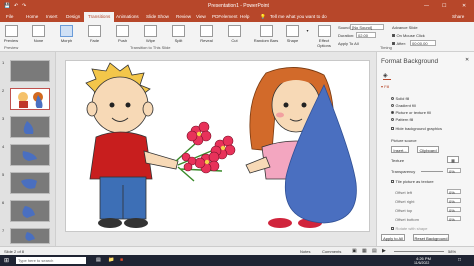 The height and width of the screenshot is (266, 474). What do you see at coordinates (419, 251) in the screenshot?
I see `zoom-slider` at bounding box center [419, 251].